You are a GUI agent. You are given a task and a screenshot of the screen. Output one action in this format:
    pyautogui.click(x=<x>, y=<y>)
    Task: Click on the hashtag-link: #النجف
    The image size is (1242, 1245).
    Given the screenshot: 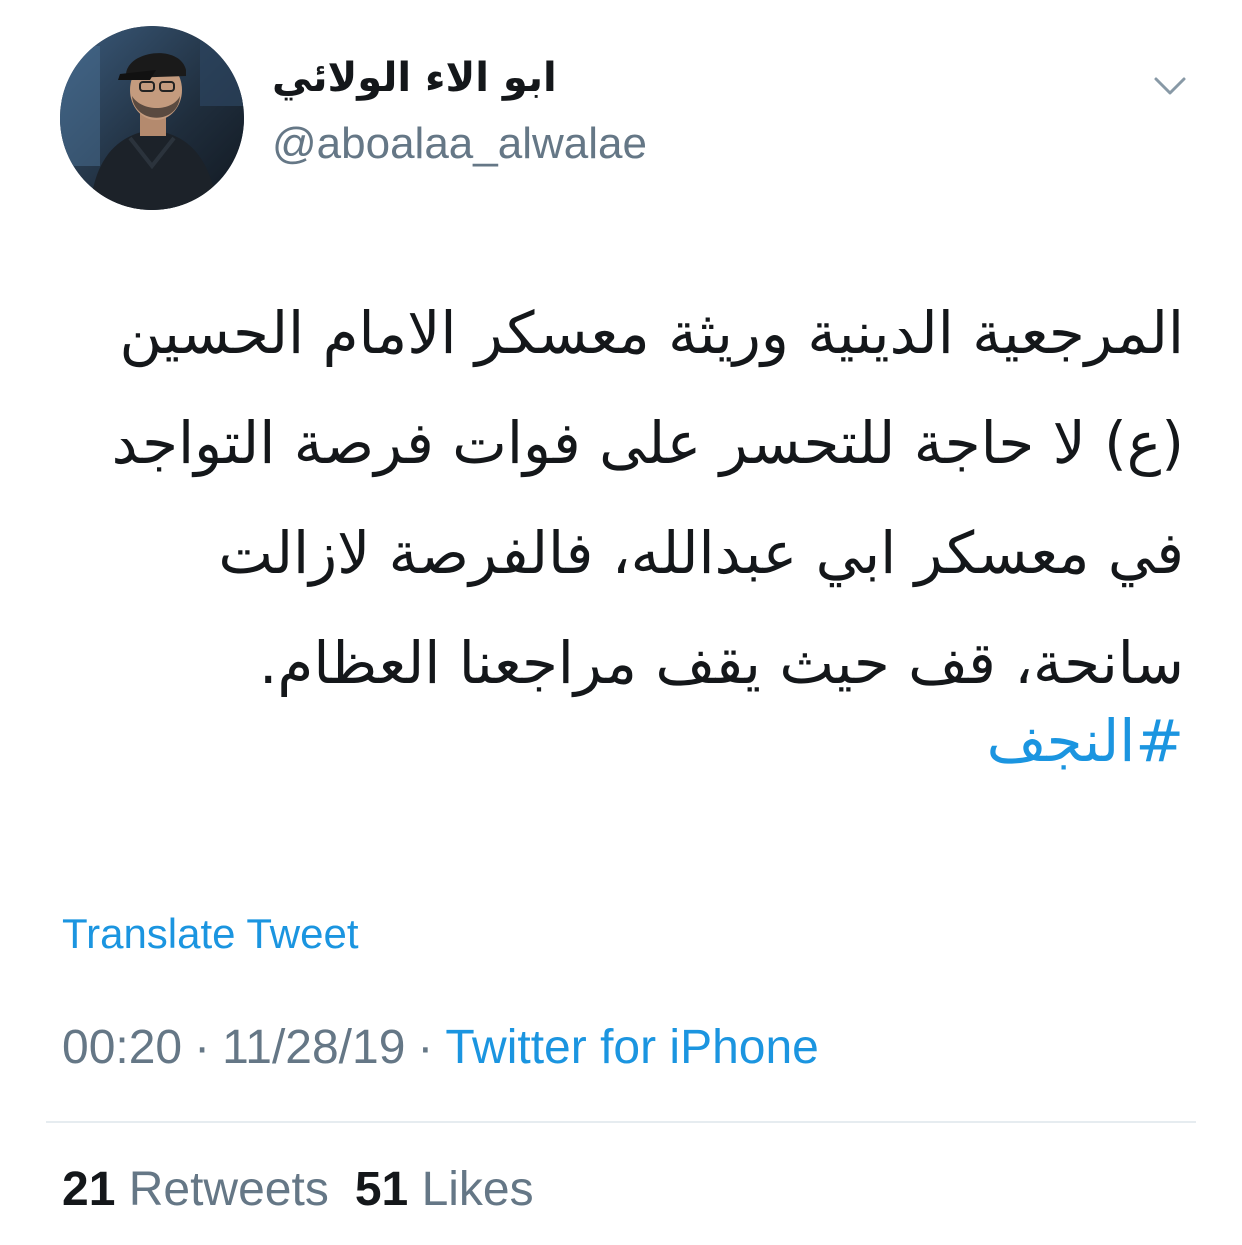 What is the action you would take?
    pyautogui.click(x=1085, y=741)
    